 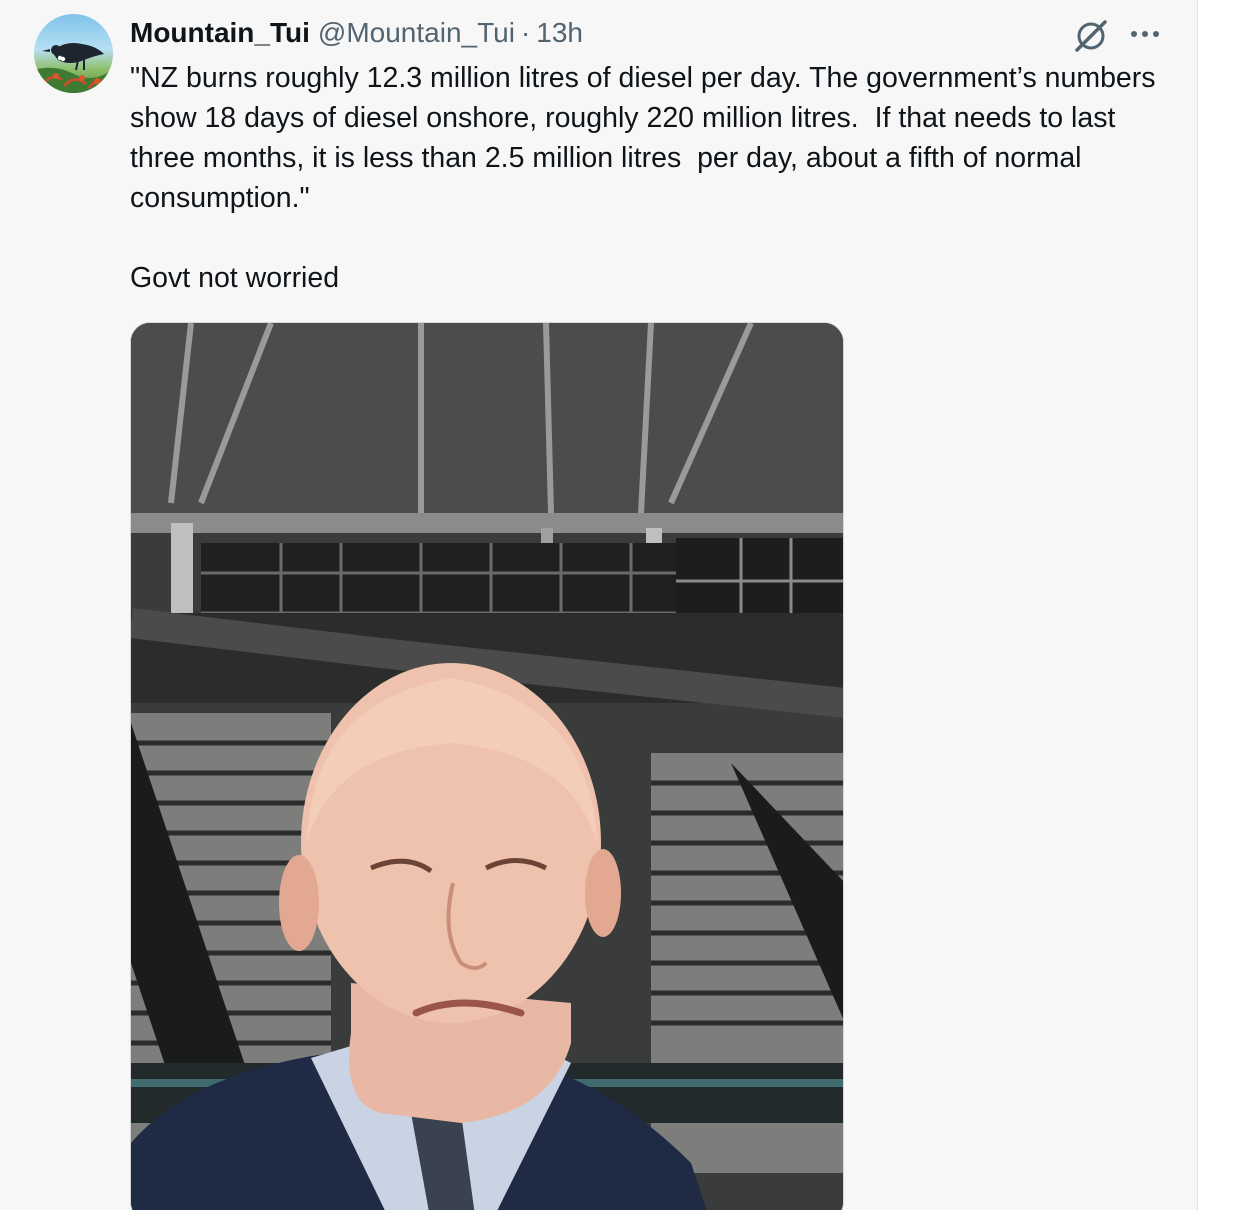 I want to click on user-handle: @Mountain_Tui, so click(x=416, y=33).